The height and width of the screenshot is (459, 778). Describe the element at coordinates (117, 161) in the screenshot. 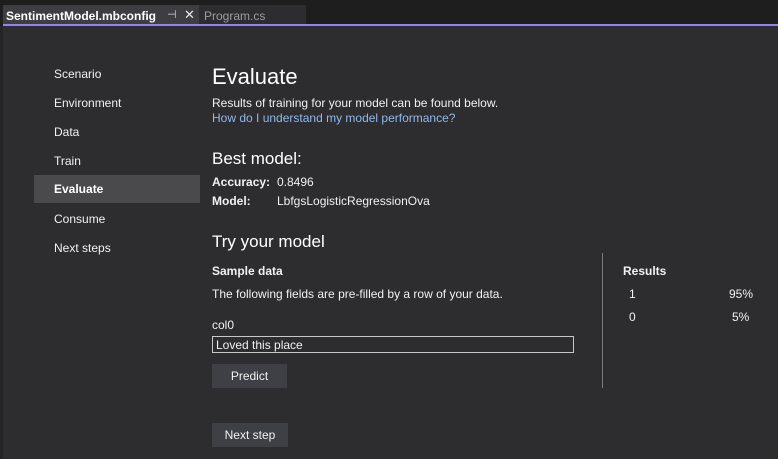

I see `sidebar-item-train: Train` at that location.